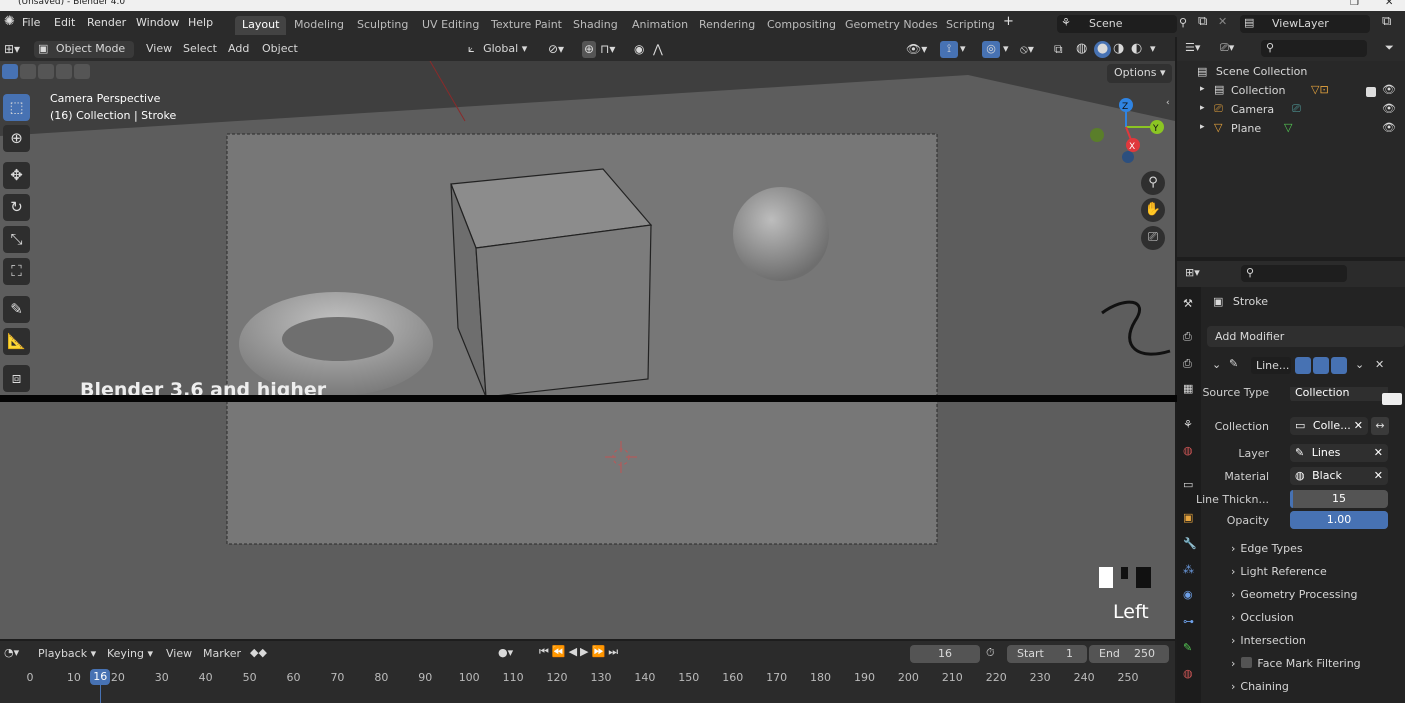 Image resolution: width=1405 pixels, height=703 pixels. I want to click on playhead: 16, so click(100, 677).